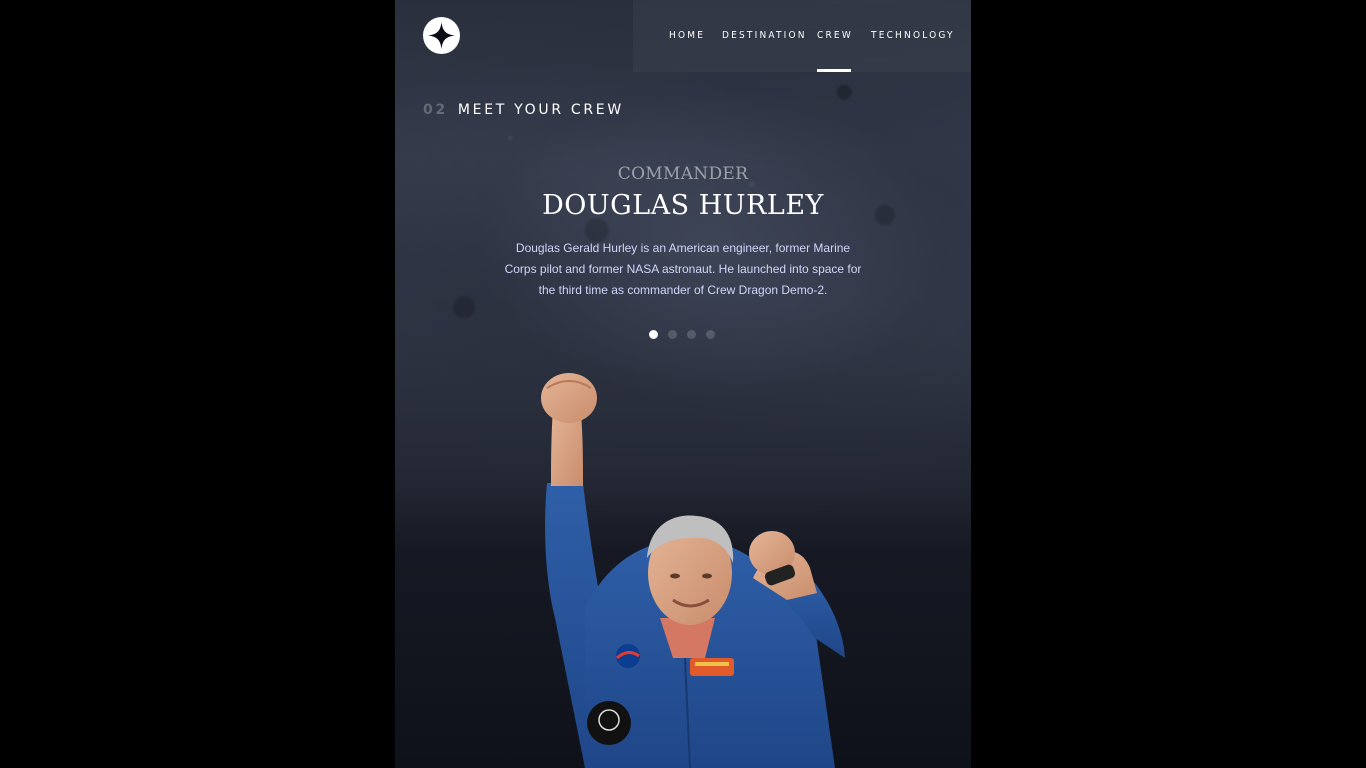  I want to click on page-heading: 02 MEET YOUR CREW, so click(523, 110).